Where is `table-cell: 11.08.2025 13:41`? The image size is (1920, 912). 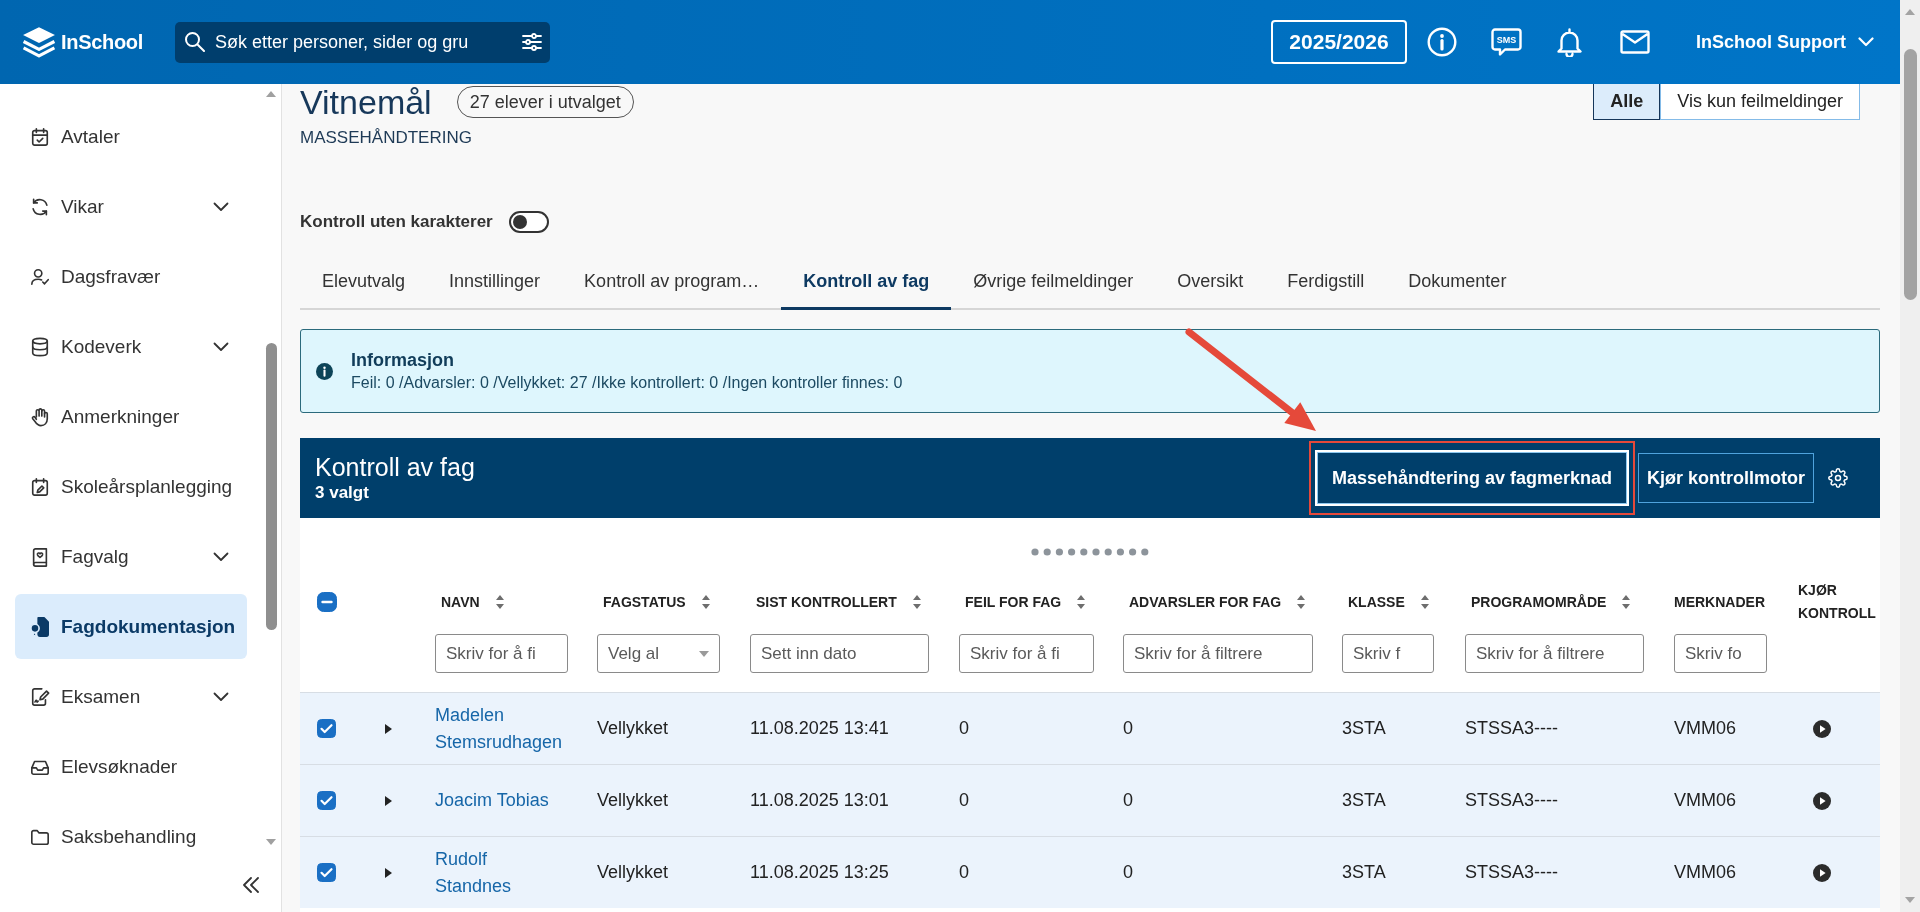 table-cell: 11.08.2025 13:41 is located at coordinates (819, 728).